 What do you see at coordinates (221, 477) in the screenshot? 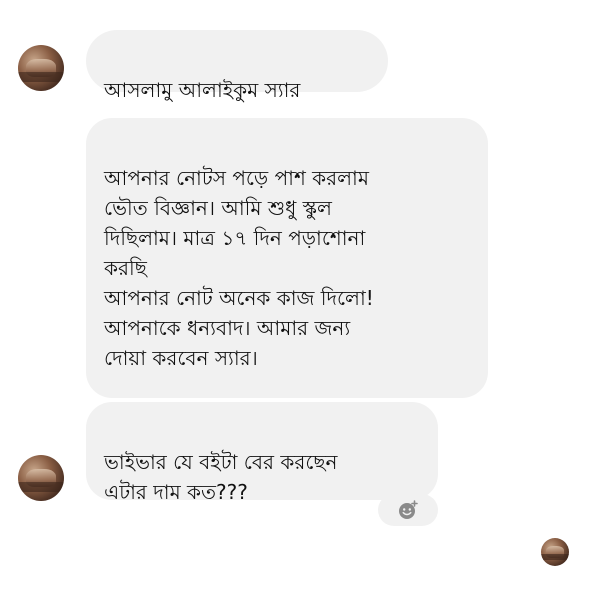
I see `message-text: ভাইভার যে বইটা বের করছেন এটার দাম কত???` at bounding box center [221, 477].